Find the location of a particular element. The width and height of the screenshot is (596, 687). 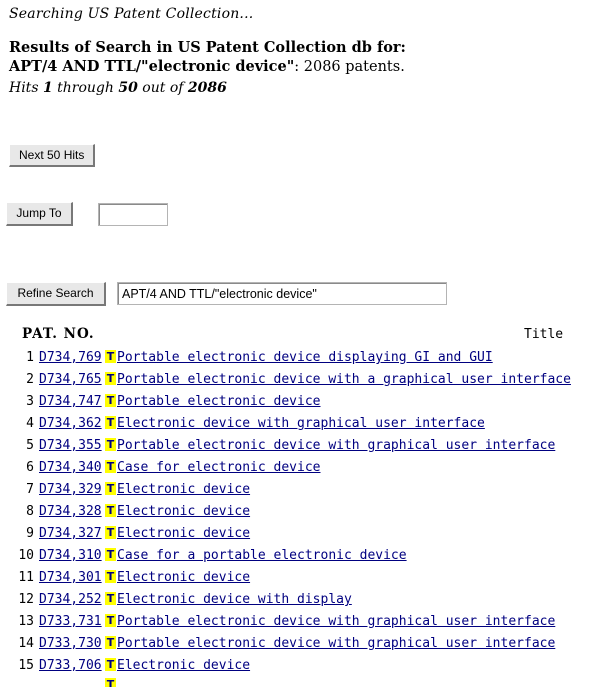

table-row: 11 D734,301 T Electronic device is located at coordinates (298, 578).